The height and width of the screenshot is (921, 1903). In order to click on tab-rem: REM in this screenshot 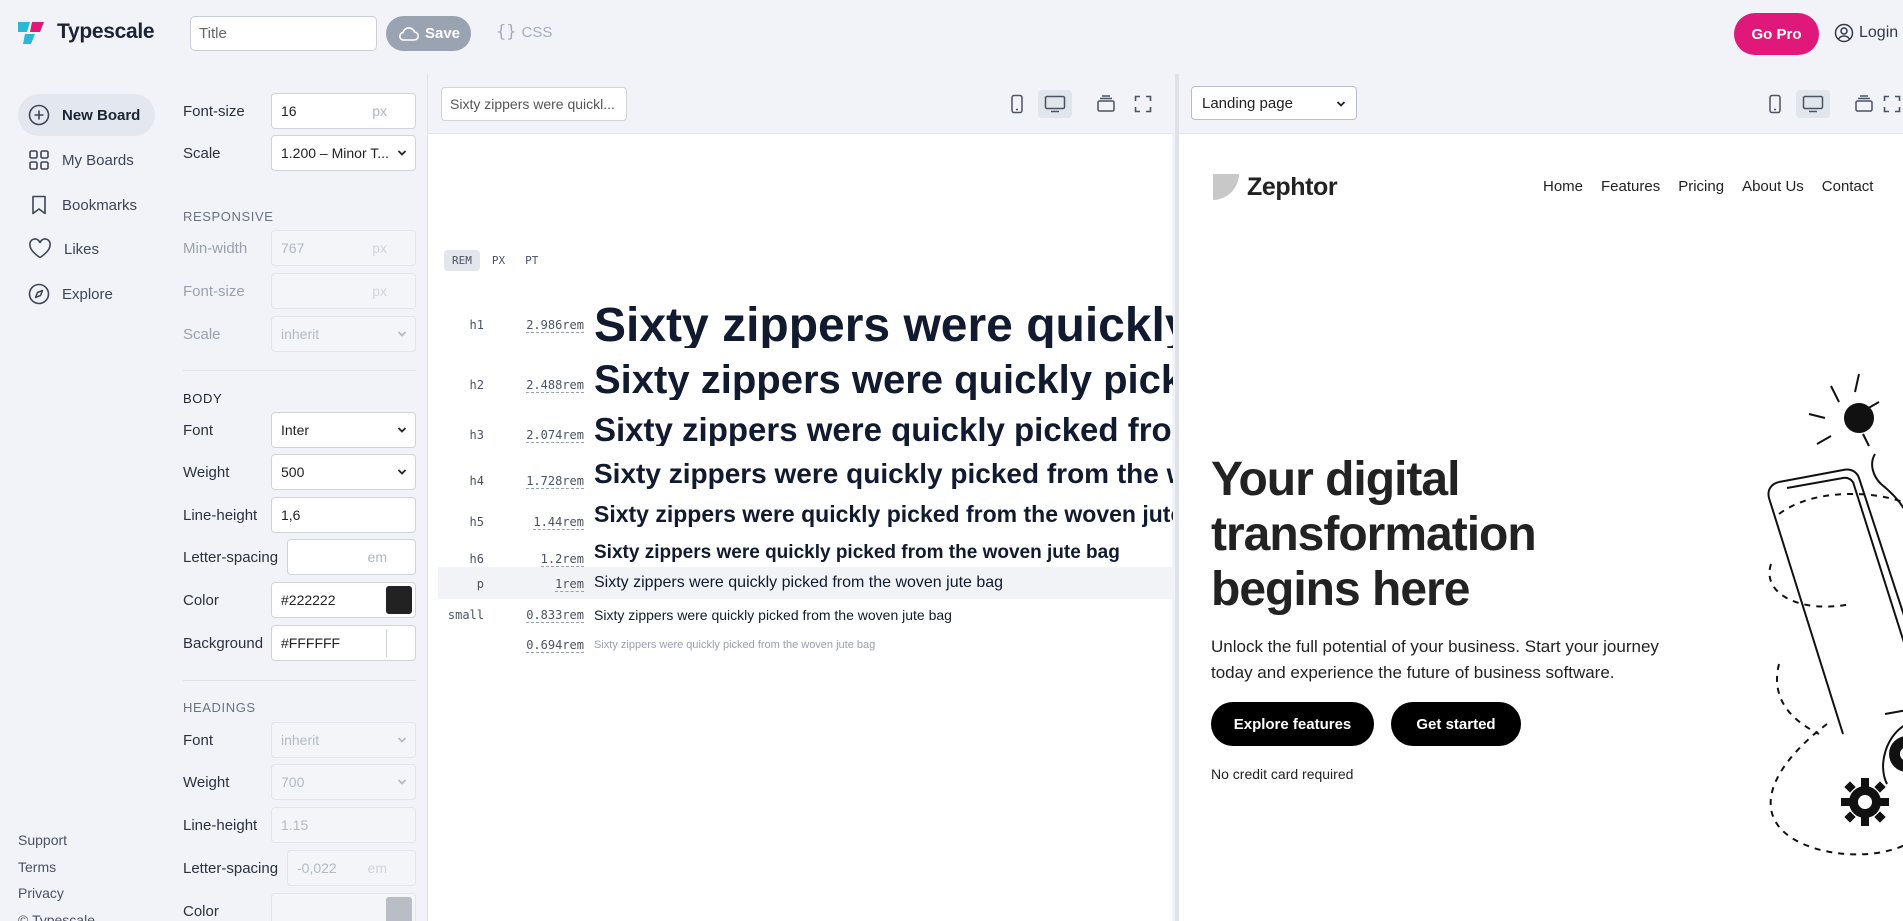, I will do `click(462, 260)`.